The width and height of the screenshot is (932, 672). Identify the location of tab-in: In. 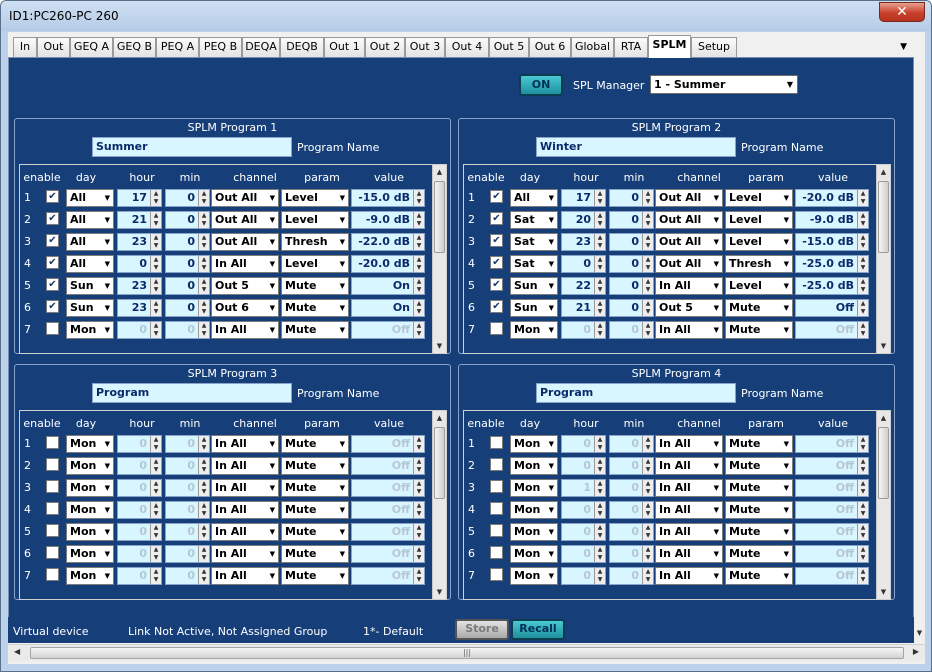
(25, 47).